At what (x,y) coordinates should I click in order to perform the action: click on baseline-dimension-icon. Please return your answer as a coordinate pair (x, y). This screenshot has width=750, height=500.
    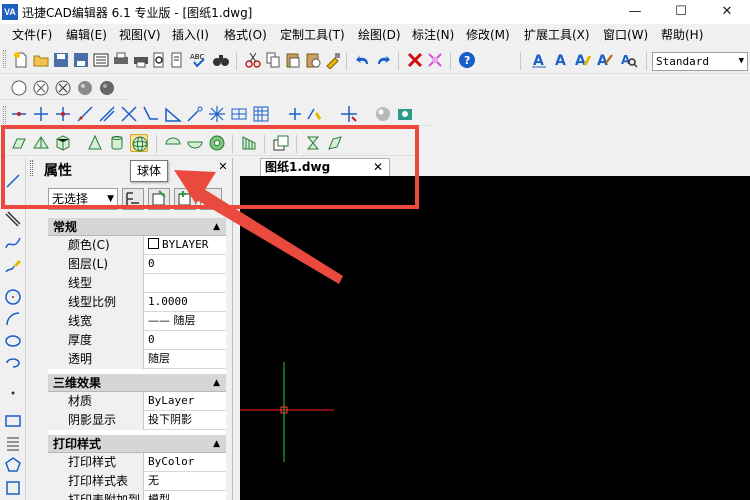
    Looking at the image, I should click on (151, 114).